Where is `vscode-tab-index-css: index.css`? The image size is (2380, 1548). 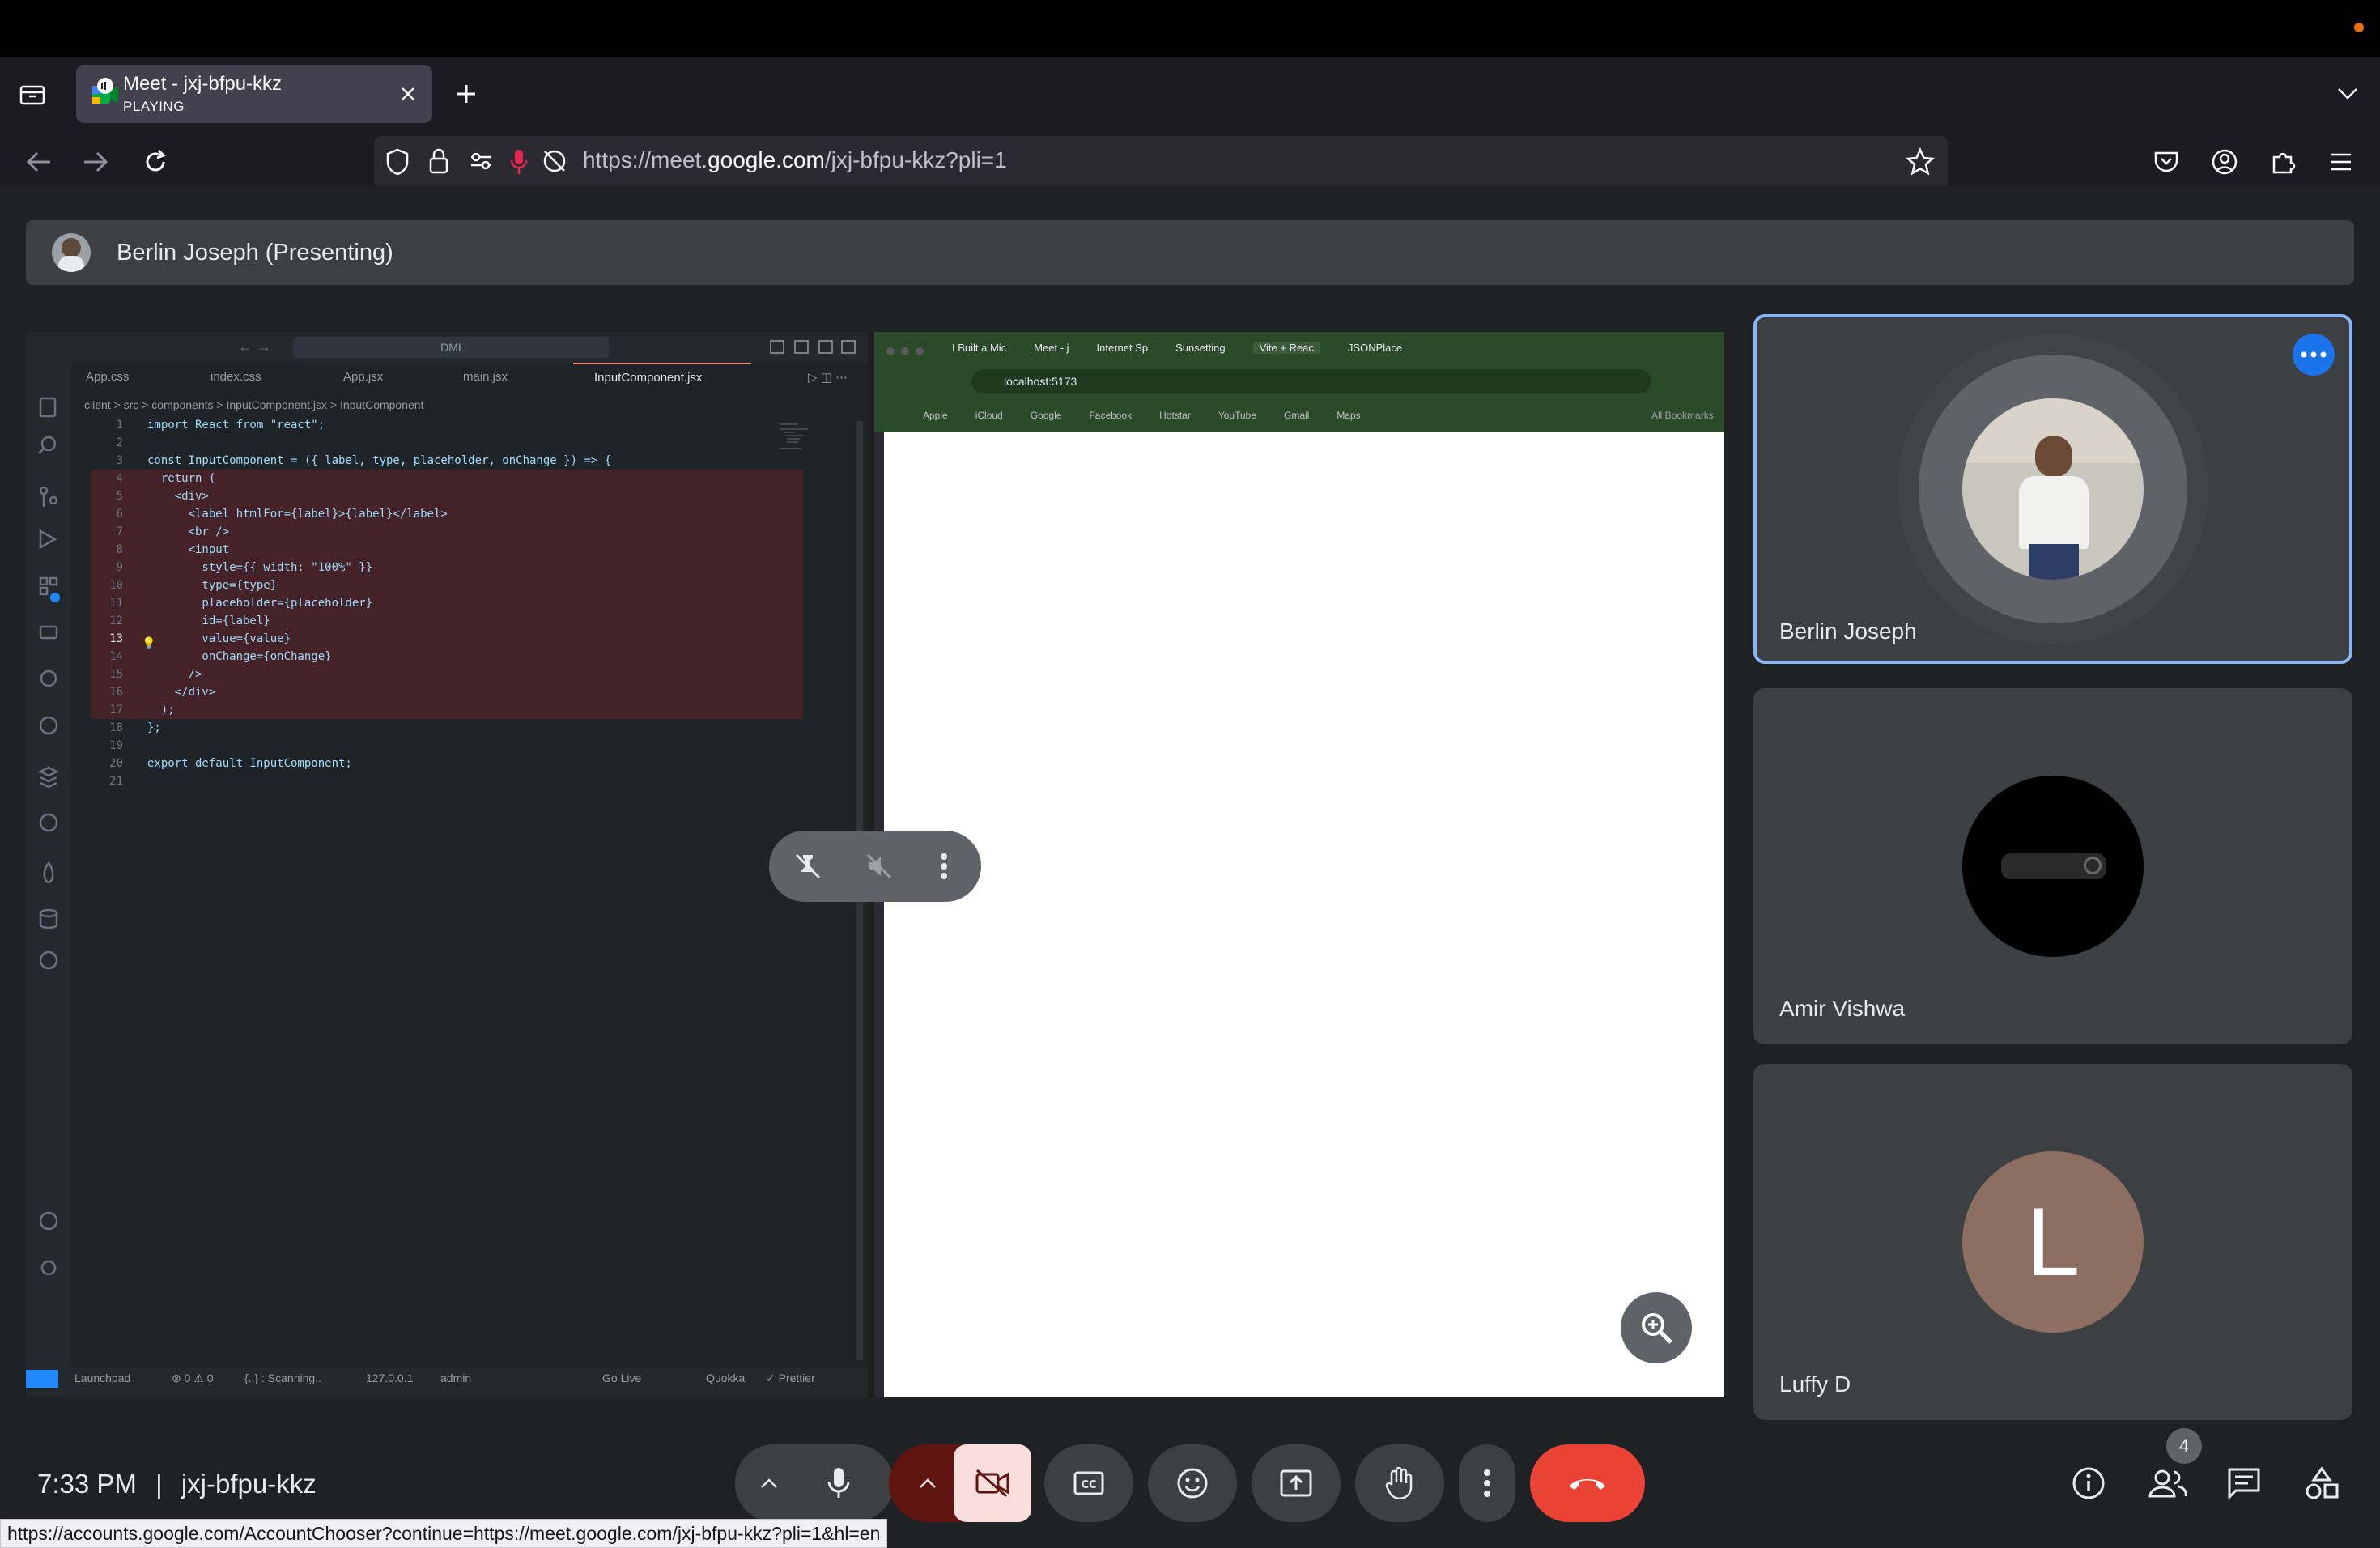 vscode-tab-index-css: index.css is located at coordinates (236, 377).